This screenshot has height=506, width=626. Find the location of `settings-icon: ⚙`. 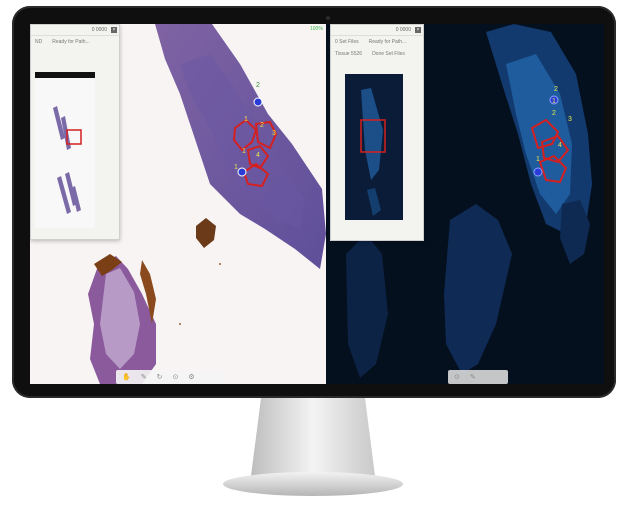

settings-icon: ⚙ is located at coordinates (191, 377).